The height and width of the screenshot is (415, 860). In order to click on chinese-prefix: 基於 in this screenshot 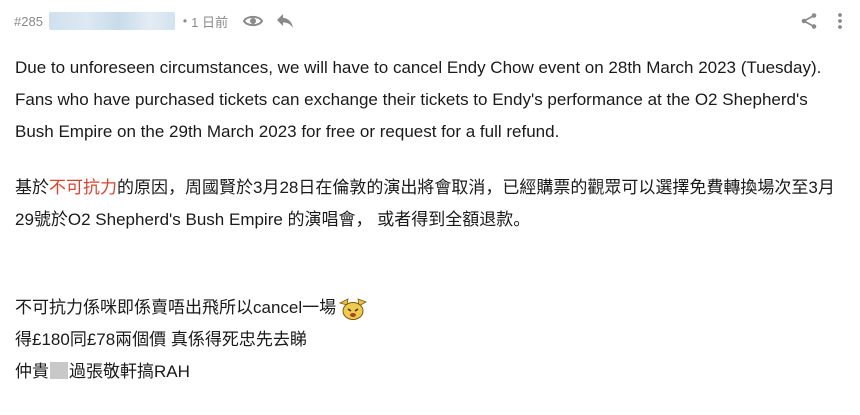, I will do `click(32, 187)`.